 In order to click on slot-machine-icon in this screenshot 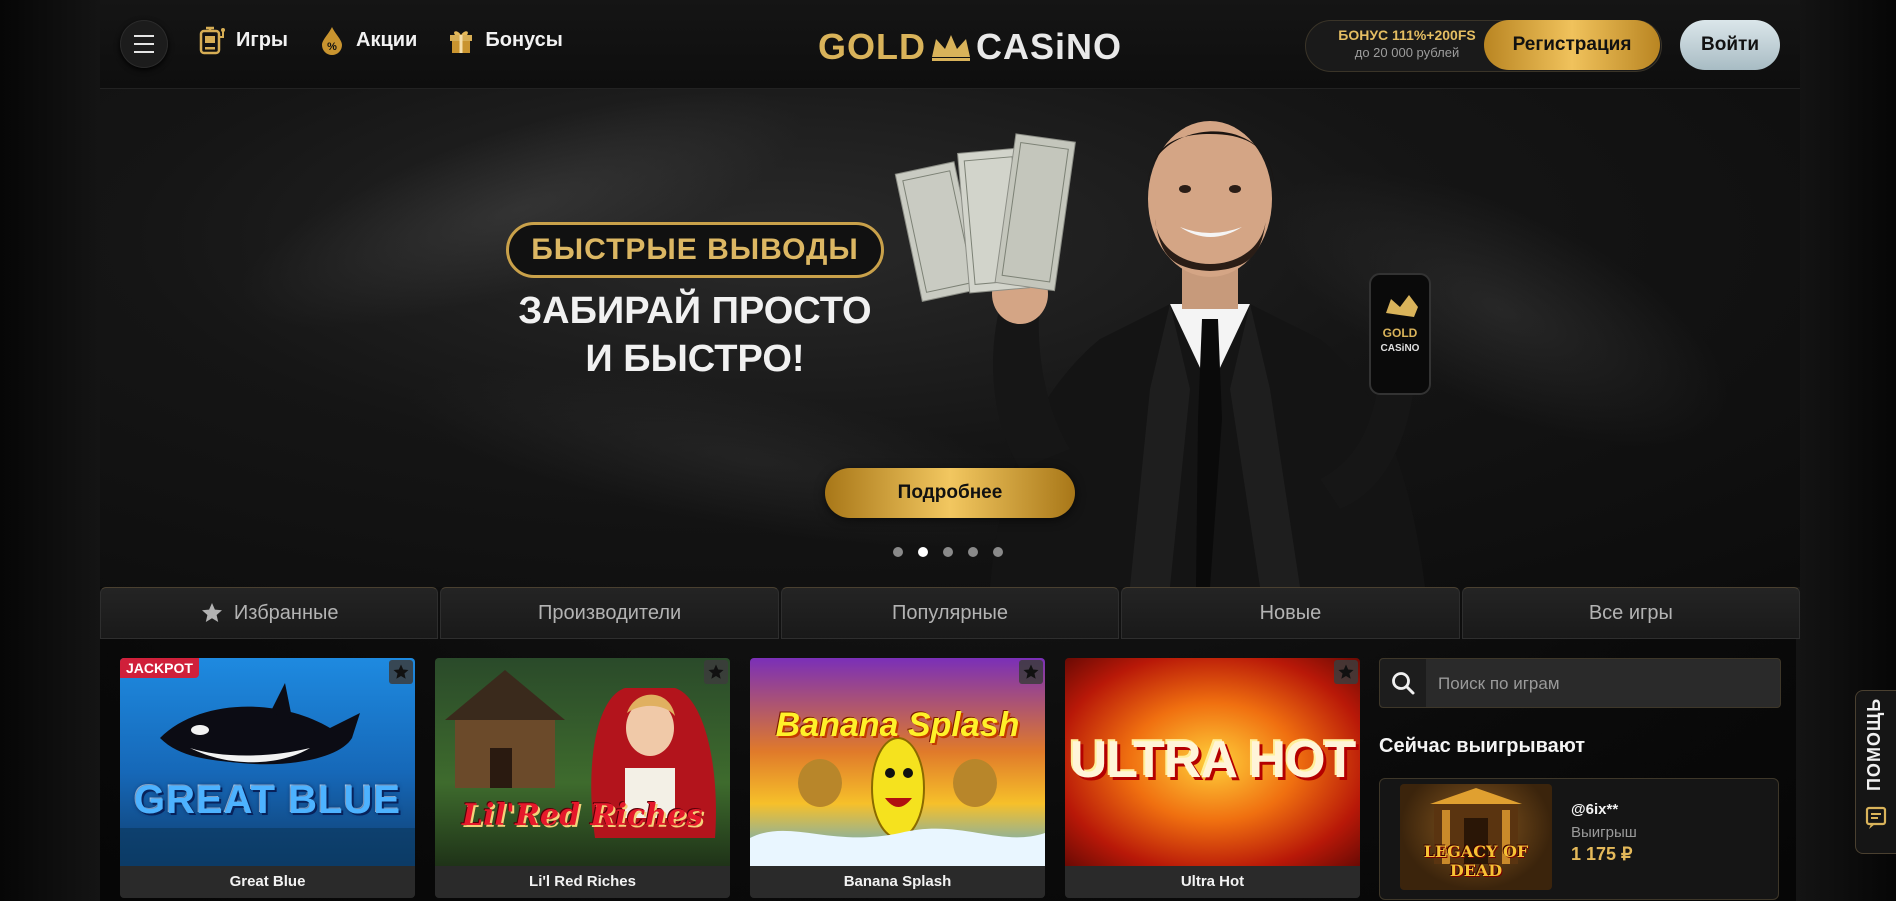, I will do `click(212, 40)`.